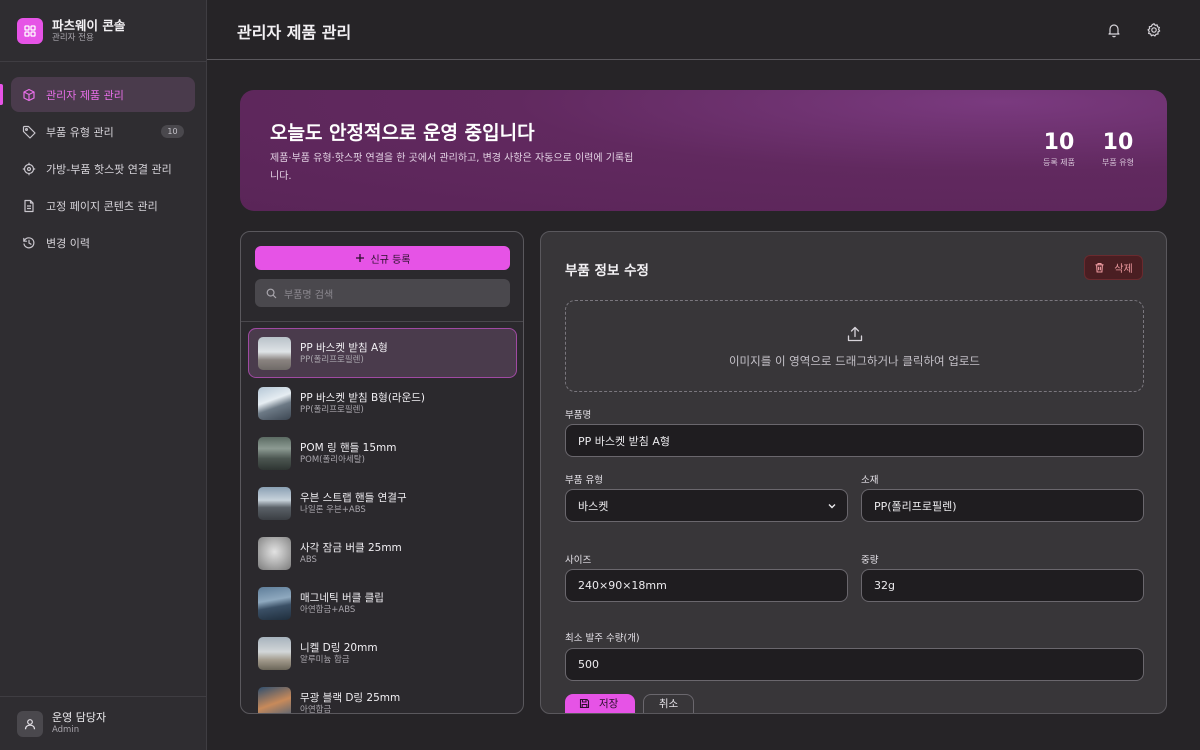 The height and width of the screenshot is (750, 1200). What do you see at coordinates (854, 440) in the screenshot?
I see `part-name-input: PP 바스켓 받침 A형` at bounding box center [854, 440].